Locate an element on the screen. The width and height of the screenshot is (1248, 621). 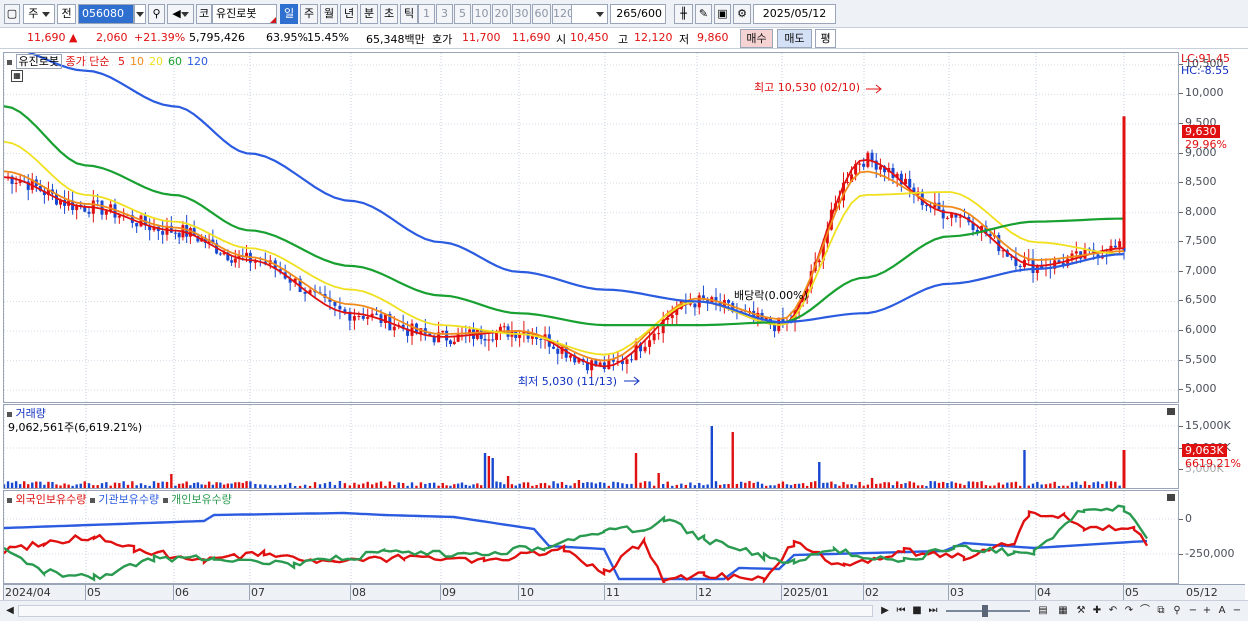
layout-icon: ▢ is located at coordinates (12, 14).